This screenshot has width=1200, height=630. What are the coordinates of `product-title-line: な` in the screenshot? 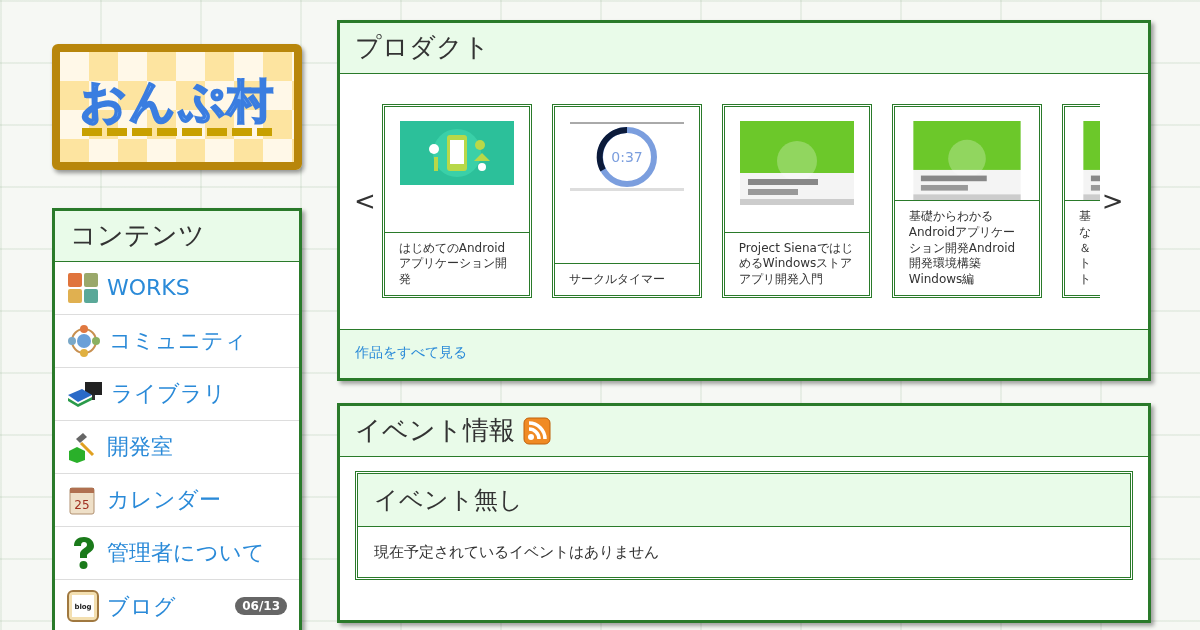 It's located at (1084, 232).